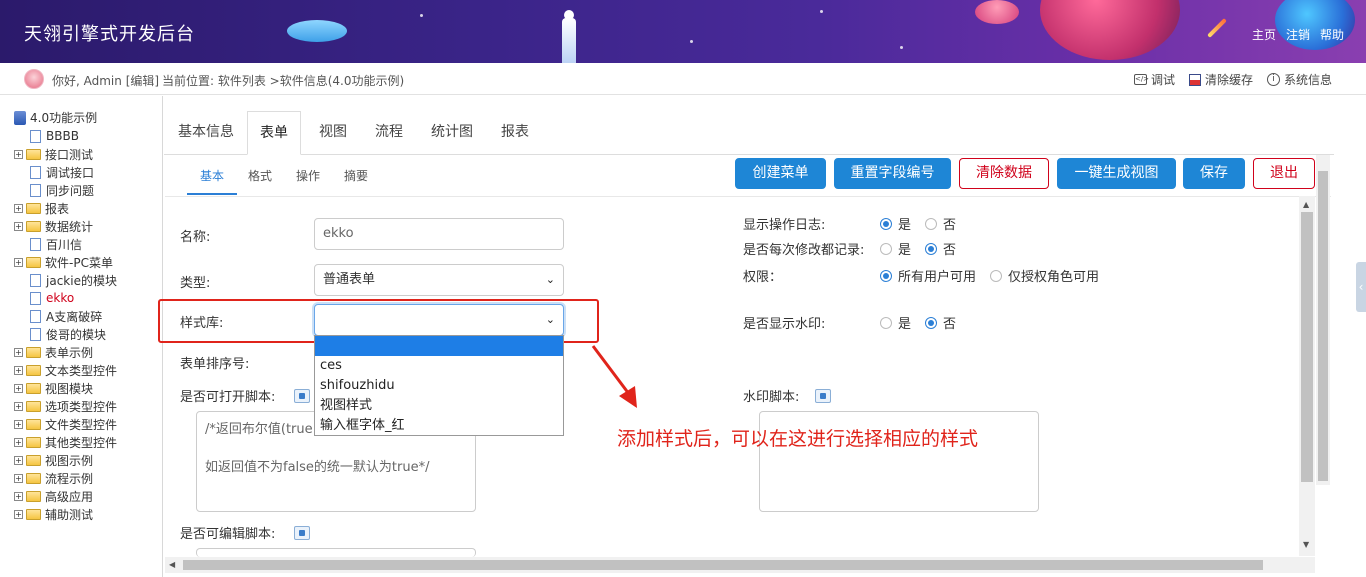 The image size is (1366, 577). Describe the element at coordinates (63, 262) in the screenshot. I see `tree-folder: + 软件-PC菜单` at that location.